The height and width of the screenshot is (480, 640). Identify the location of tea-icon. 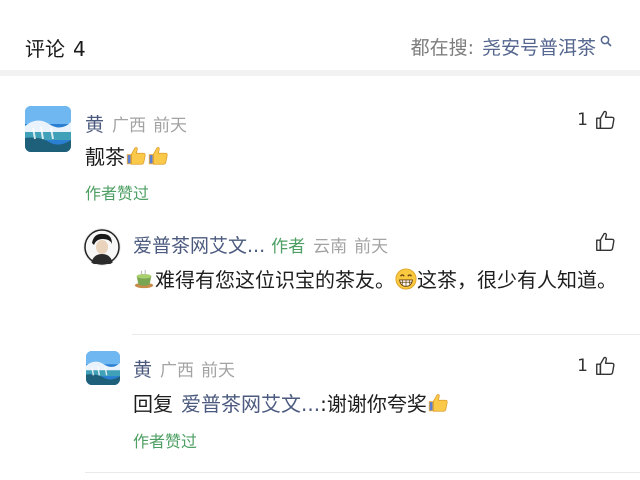
(144, 279).